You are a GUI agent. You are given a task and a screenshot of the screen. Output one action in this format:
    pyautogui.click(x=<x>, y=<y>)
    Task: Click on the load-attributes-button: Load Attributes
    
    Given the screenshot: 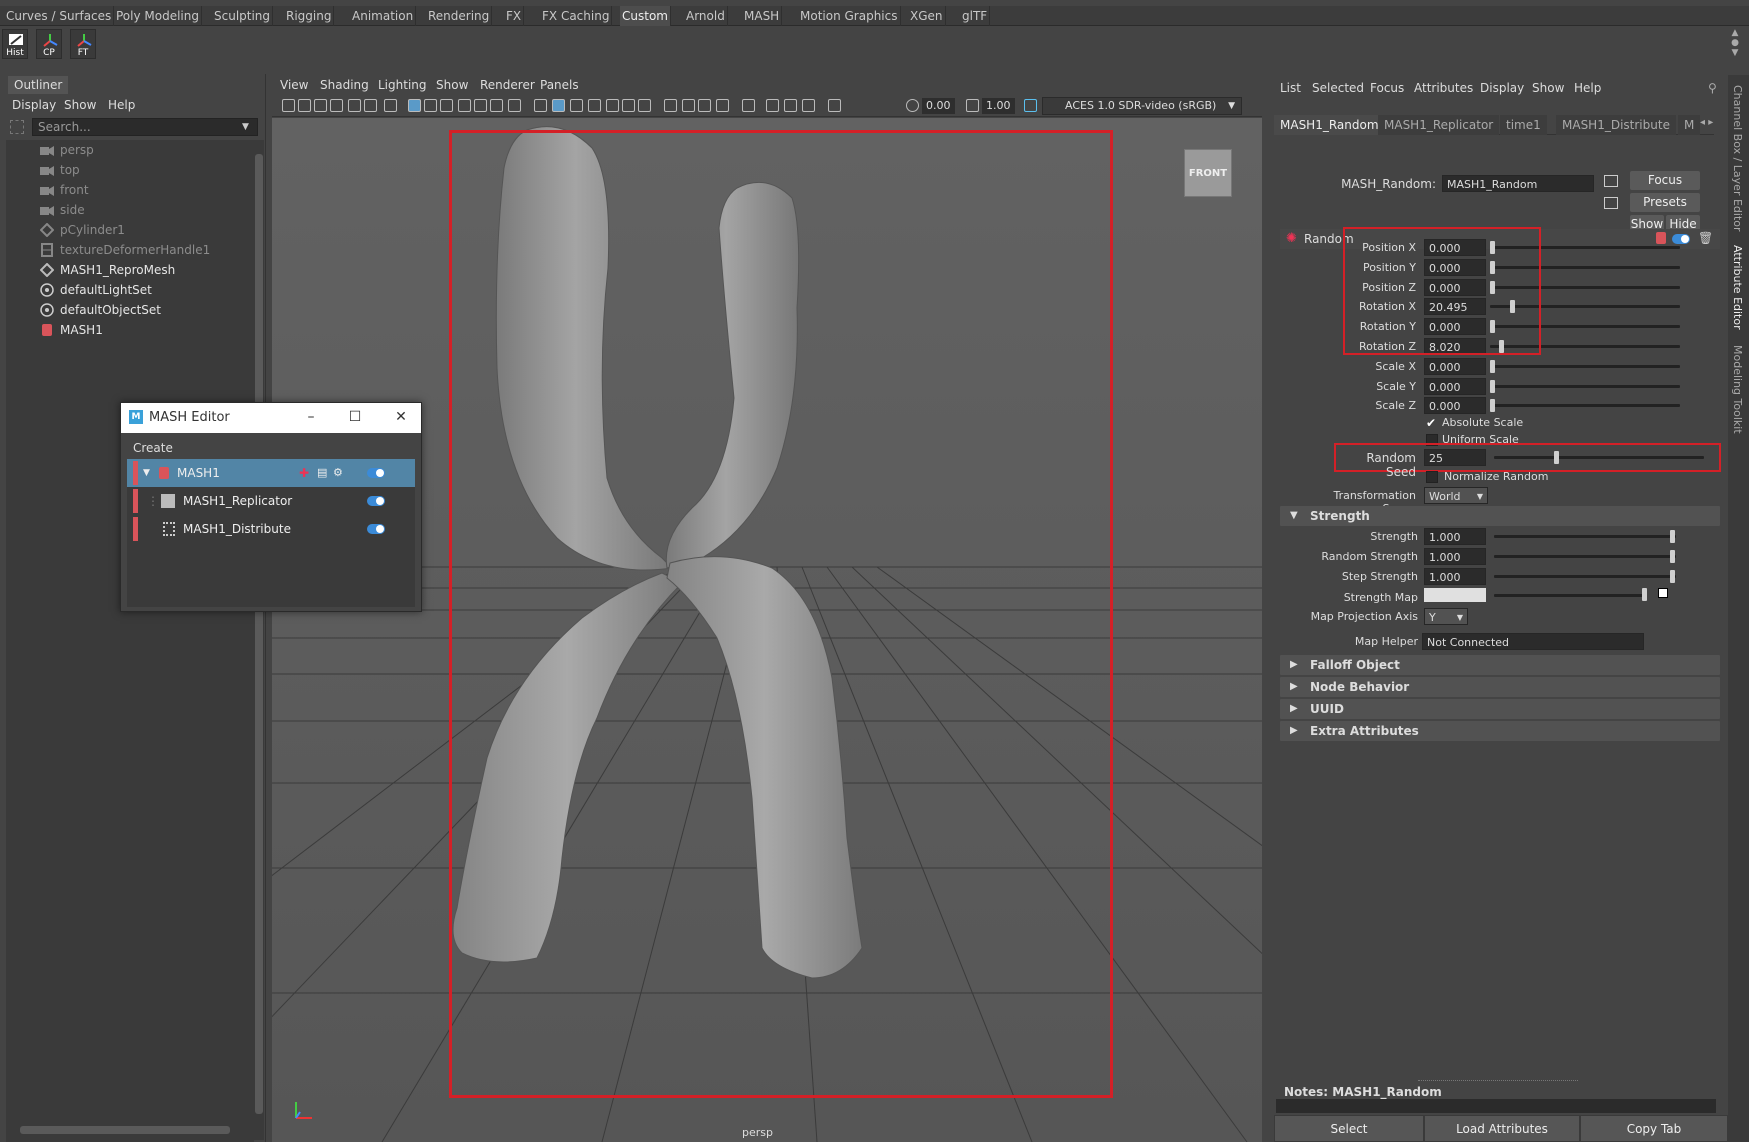 What is the action you would take?
    pyautogui.click(x=1502, y=1128)
    